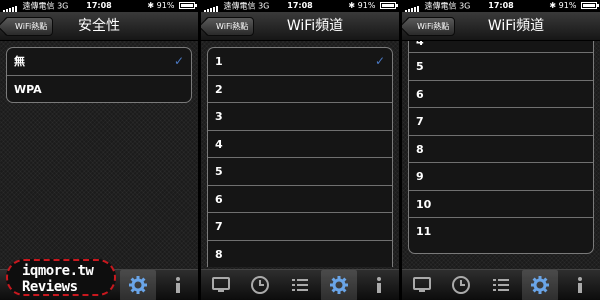 The height and width of the screenshot is (300, 600). I want to click on channel-row: 4, so click(300, 144).